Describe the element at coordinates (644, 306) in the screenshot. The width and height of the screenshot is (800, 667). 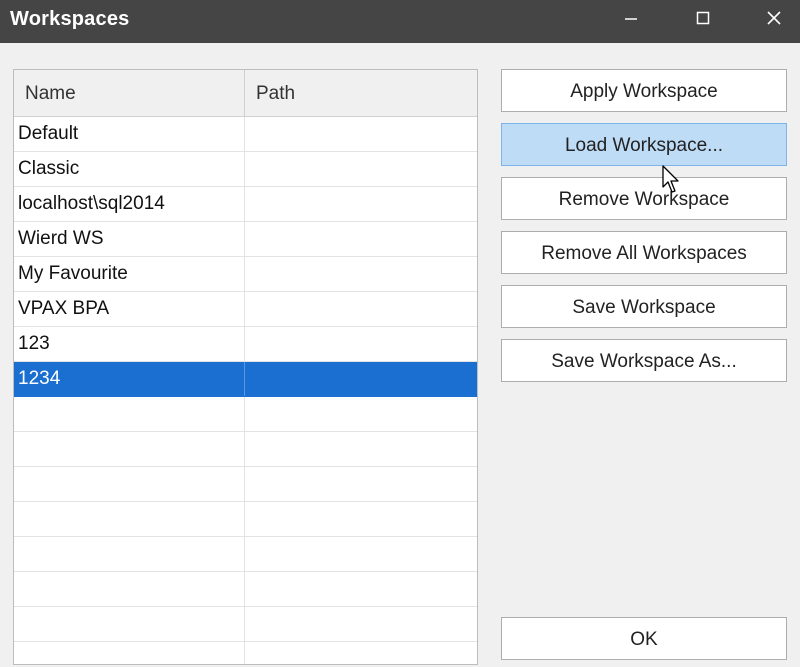
I see `save-workspace-button: Save Workspace` at that location.